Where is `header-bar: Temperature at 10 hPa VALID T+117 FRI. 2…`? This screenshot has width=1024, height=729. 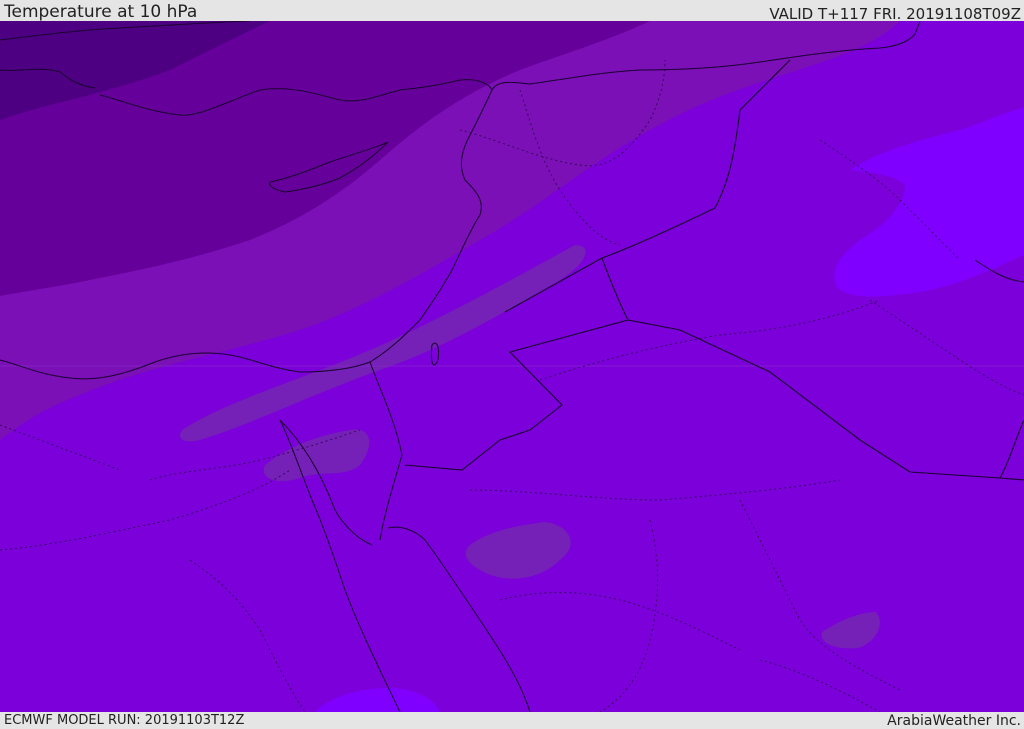 header-bar: Temperature at 10 hPa VALID T+117 FRI. 2… is located at coordinates (512, 11).